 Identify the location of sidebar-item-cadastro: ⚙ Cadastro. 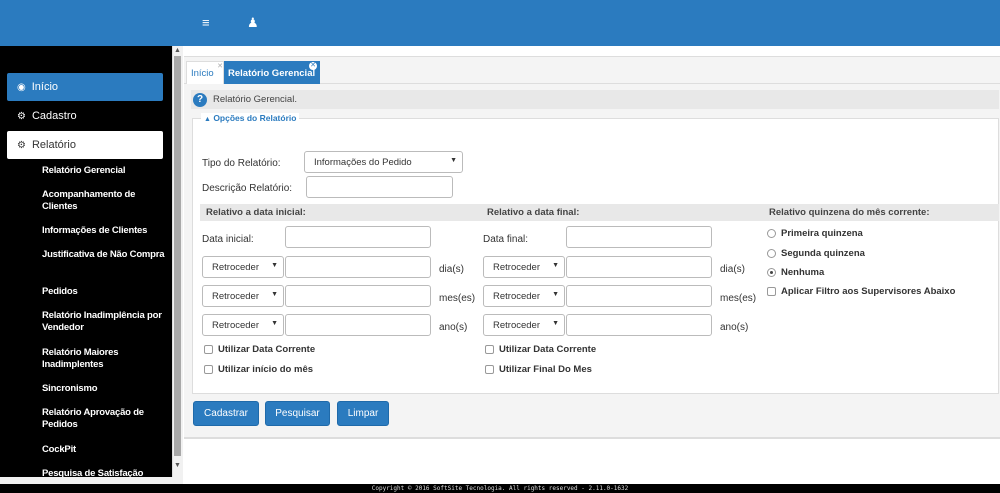
(85, 116).